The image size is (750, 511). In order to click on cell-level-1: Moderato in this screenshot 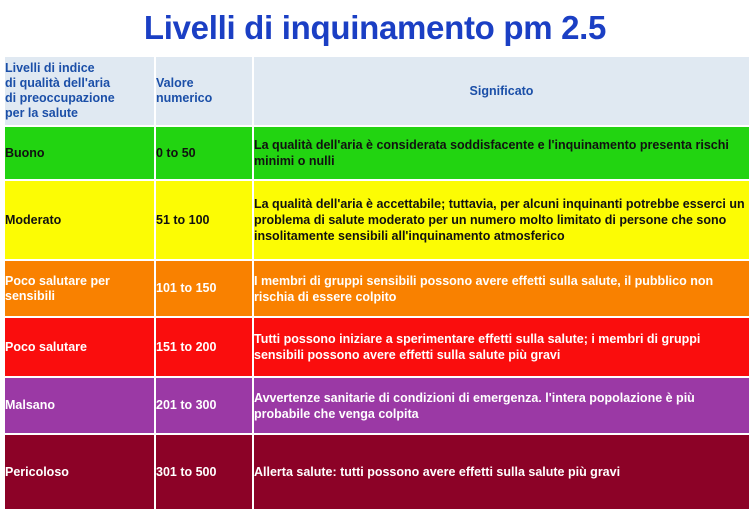, I will do `click(79, 220)`.